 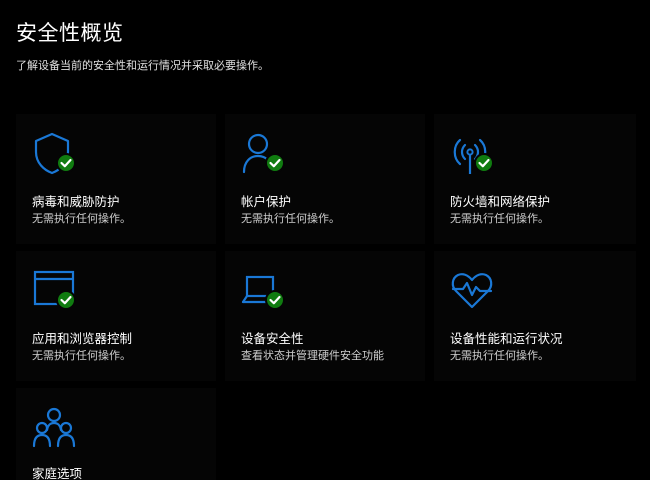 What do you see at coordinates (506, 338) in the screenshot?
I see `tile-label: 设备性能和运行状况` at bounding box center [506, 338].